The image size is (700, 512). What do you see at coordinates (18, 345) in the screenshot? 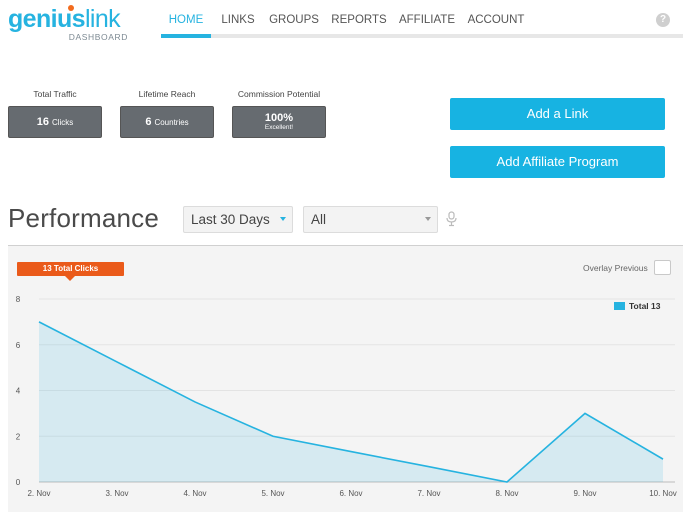
I see `y-tick-label: 6` at bounding box center [18, 345].